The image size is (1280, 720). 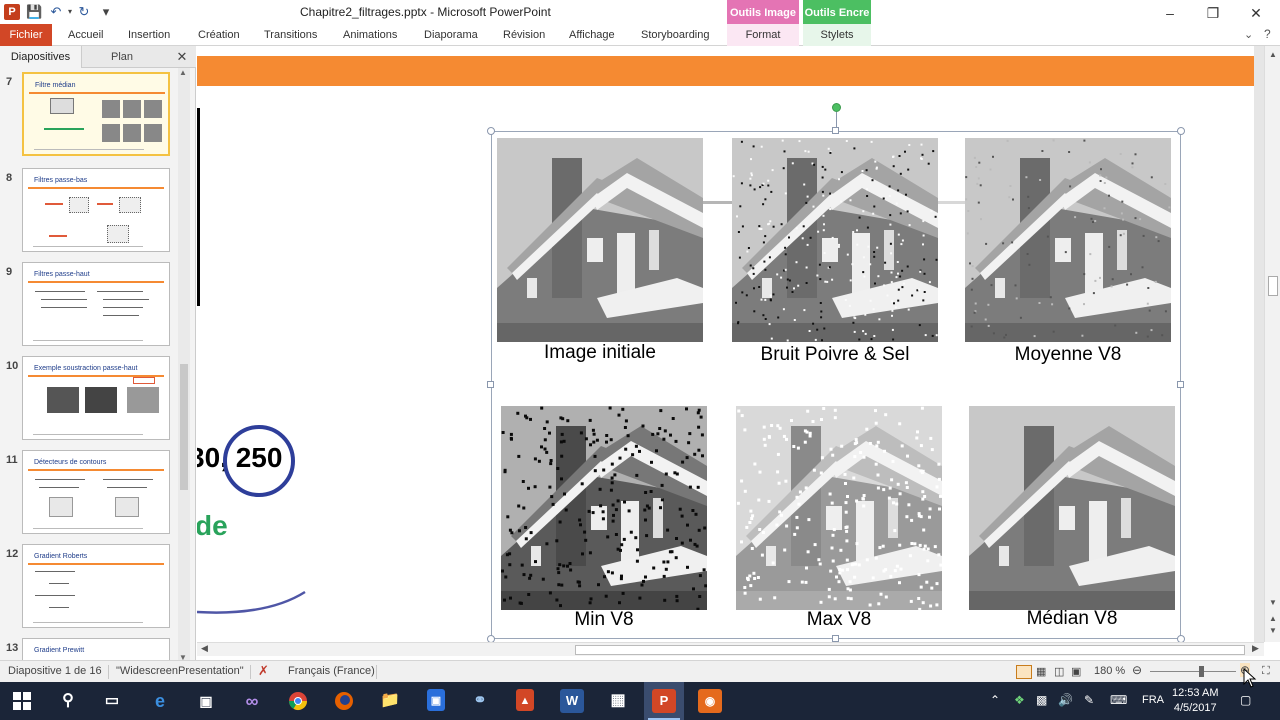 I want to click on start-icon, so click(x=22, y=701).